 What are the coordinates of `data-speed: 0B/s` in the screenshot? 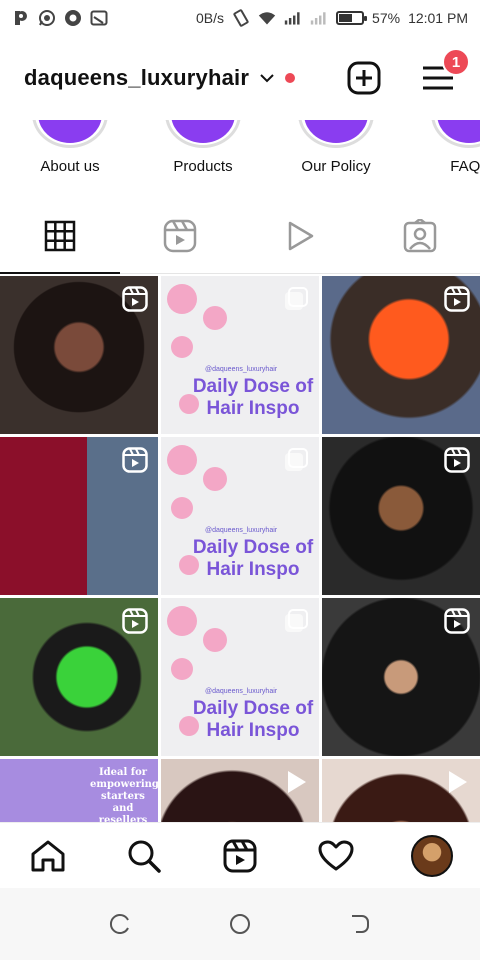 It's located at (210, 18).